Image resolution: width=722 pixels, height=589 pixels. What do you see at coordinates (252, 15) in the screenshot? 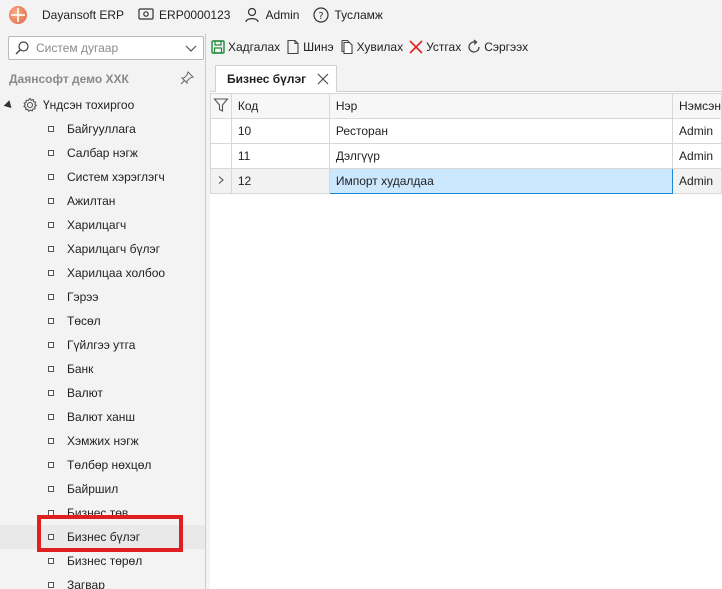
I see `user-icon` at bounding box center [252, 15].